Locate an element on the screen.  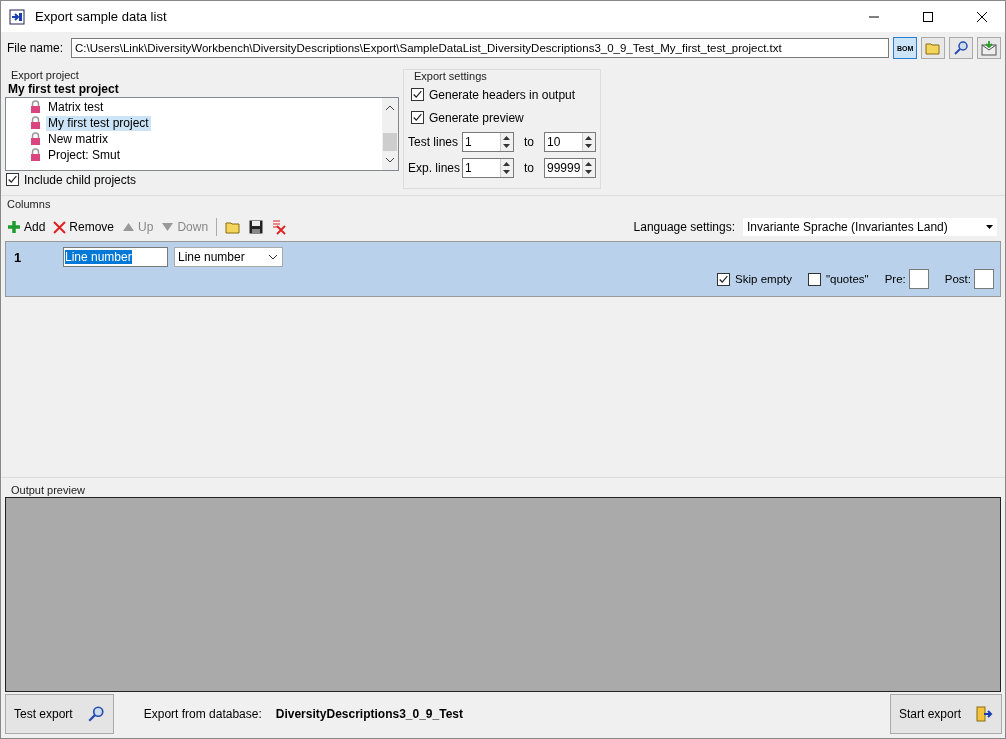
up-arrow-icon is located at coordinates (129, 227).